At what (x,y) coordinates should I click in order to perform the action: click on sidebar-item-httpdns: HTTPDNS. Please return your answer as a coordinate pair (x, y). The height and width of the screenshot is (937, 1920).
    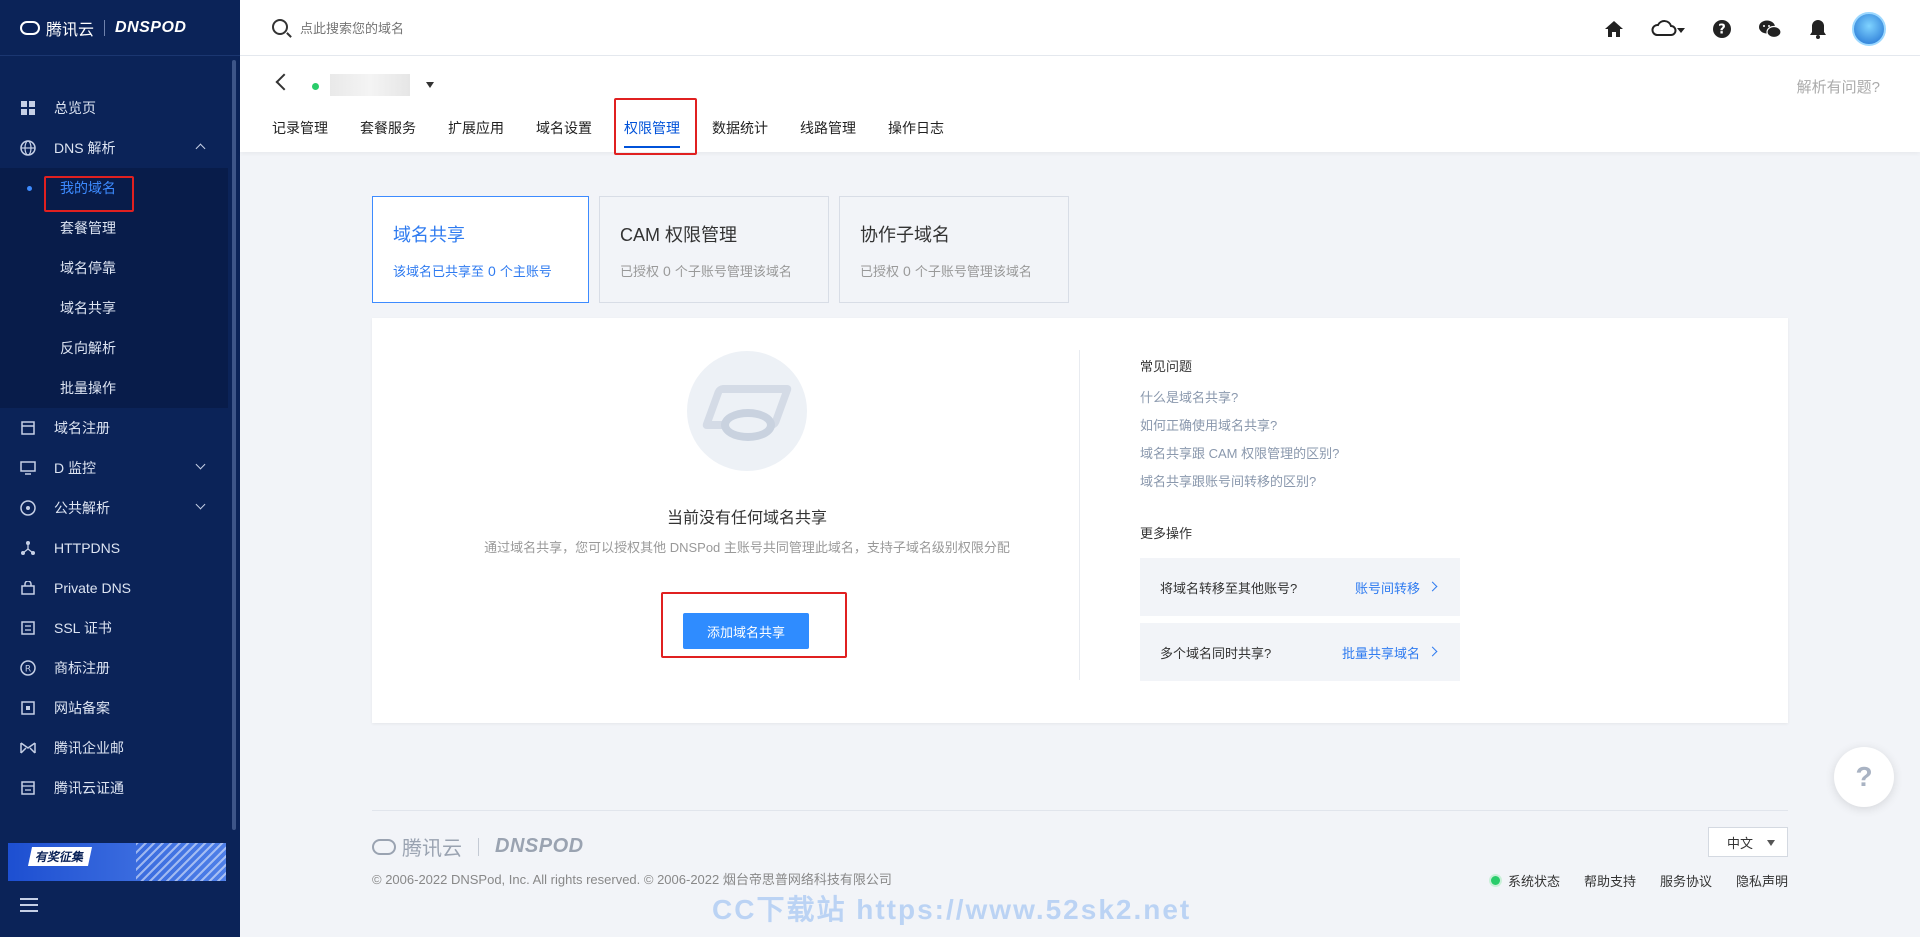
    Looking at the image, I should click on (114, 548).